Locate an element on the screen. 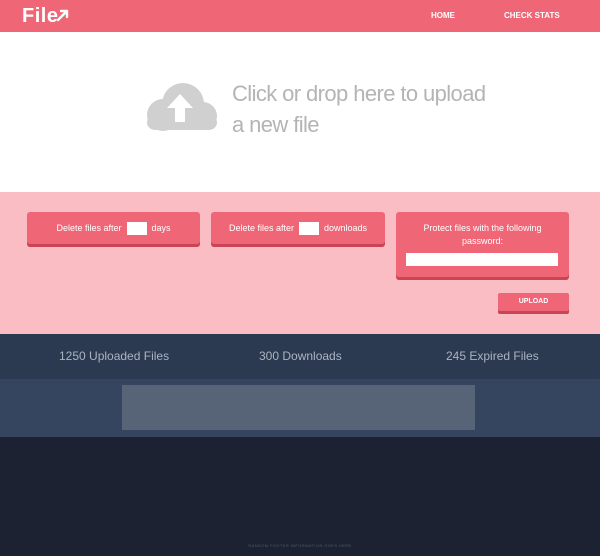 The height and width of the screenshot is (556, 600). nav-home: HOME is located at coordinates (443, 16).